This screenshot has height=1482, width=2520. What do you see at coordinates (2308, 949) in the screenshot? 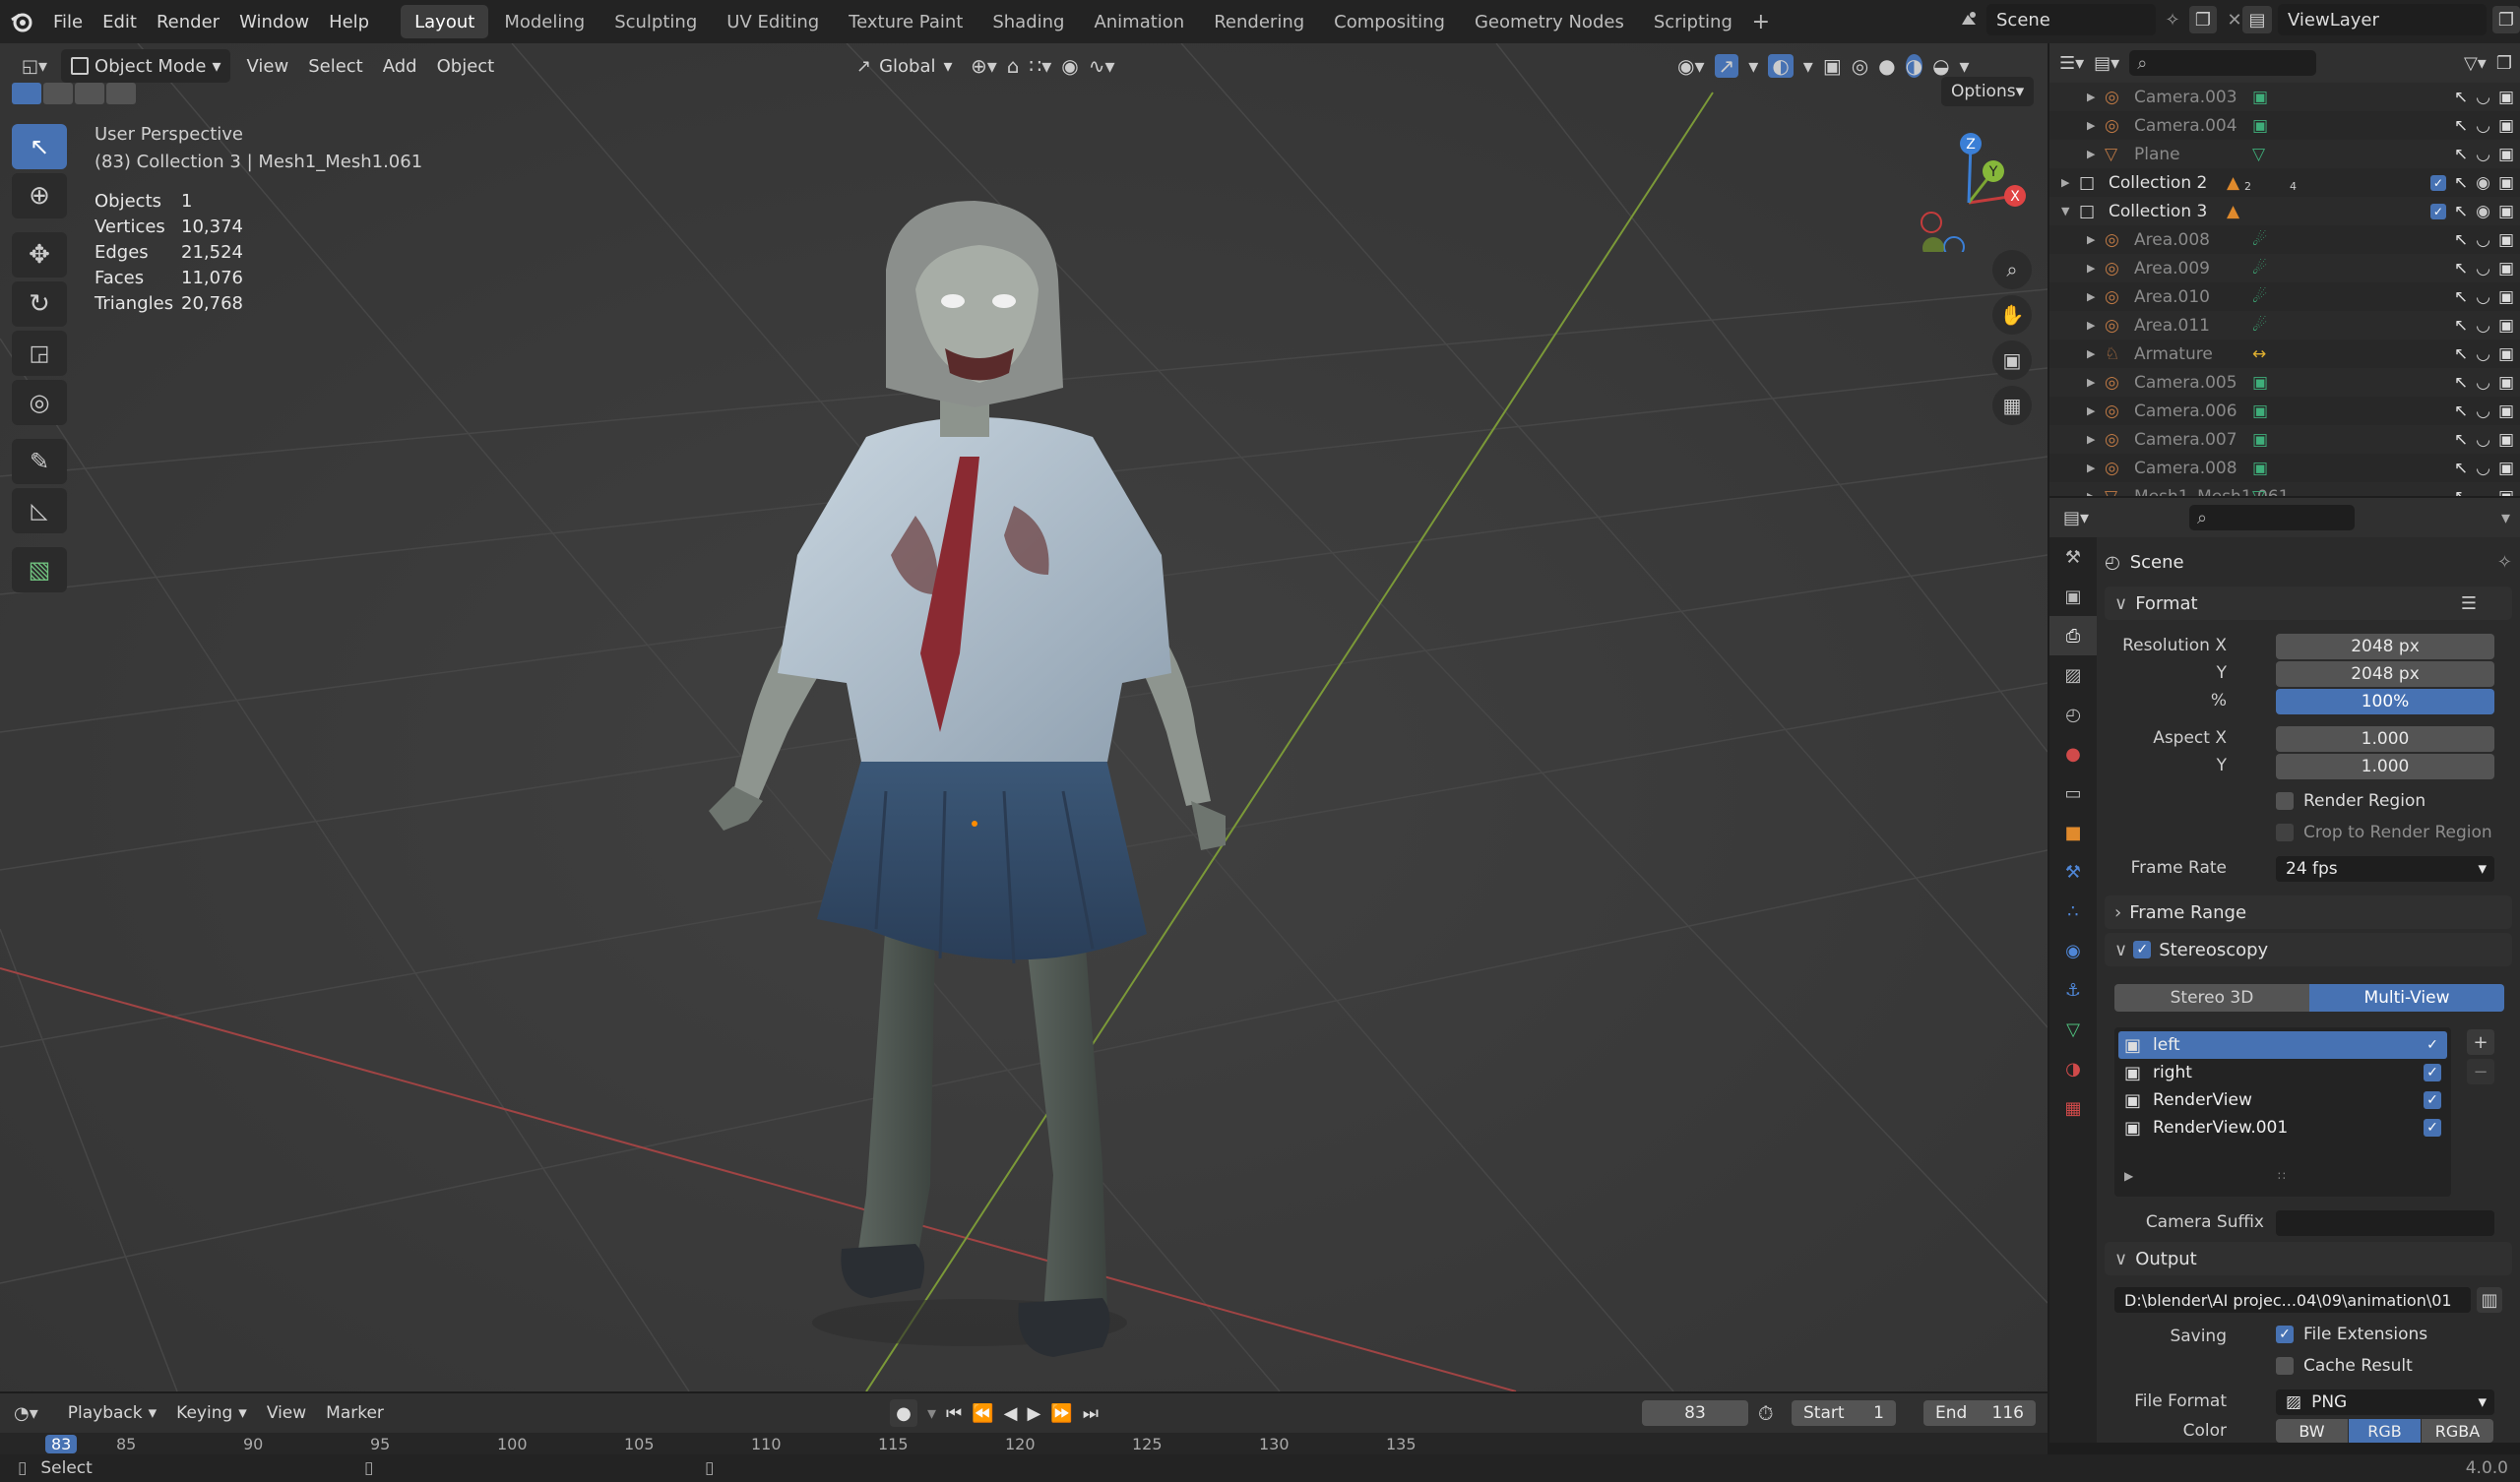
I see `stereoscopy-panel-header: ∨ ✓ Stereoscopy` at bounding box center [2308, 949].